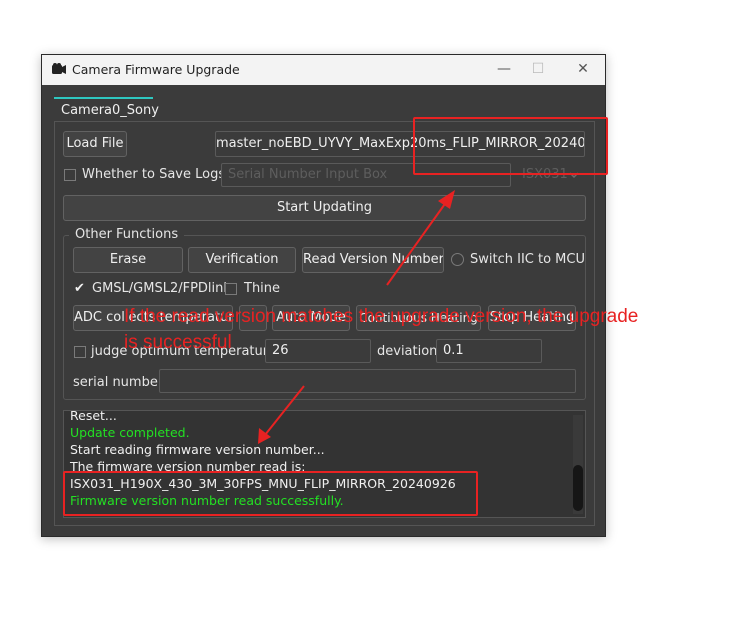 The image size is (748, 636). Describe the element at coordinates (538, 69) in the screenshot. I see `maximize-button: ☐` at that location.